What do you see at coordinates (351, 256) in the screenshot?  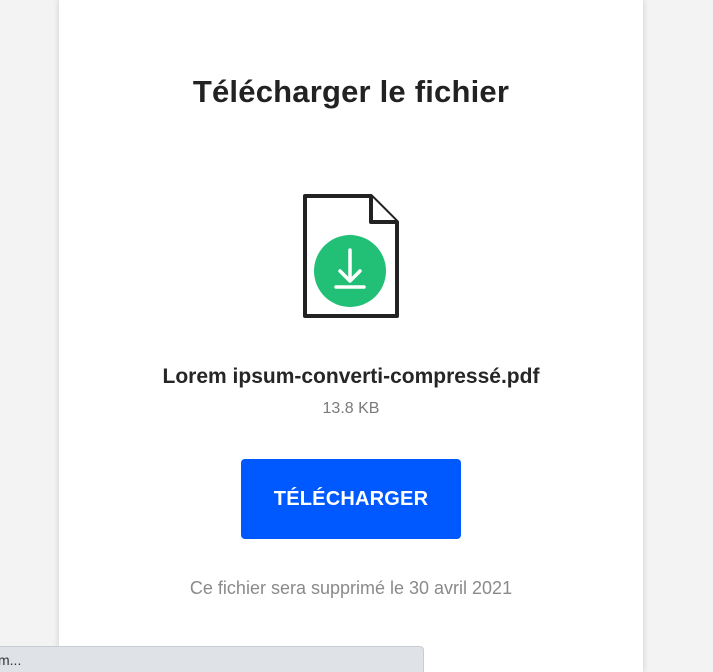 I see `file-download-icon` at bounding box center [351, 256].